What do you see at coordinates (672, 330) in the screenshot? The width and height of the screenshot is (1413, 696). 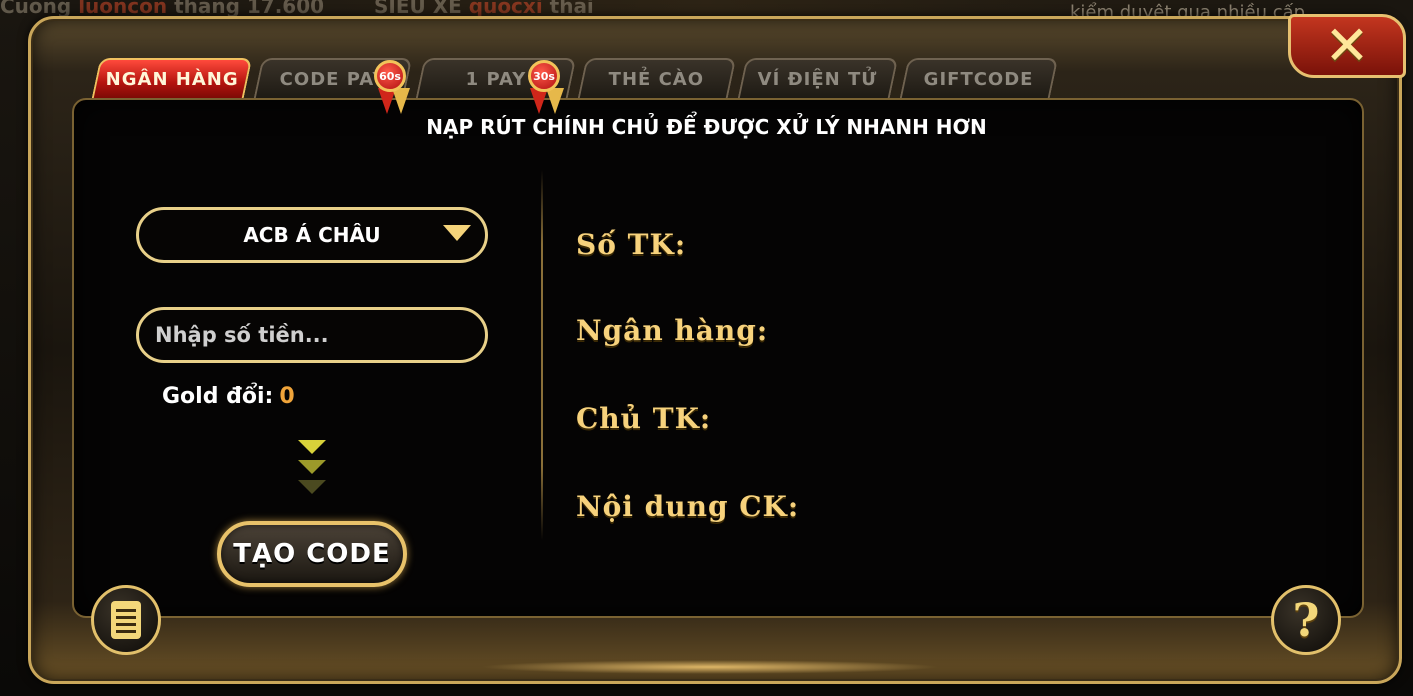 I see `bank-name-label: Ngân hàng:` at bounding box center [672, 330].